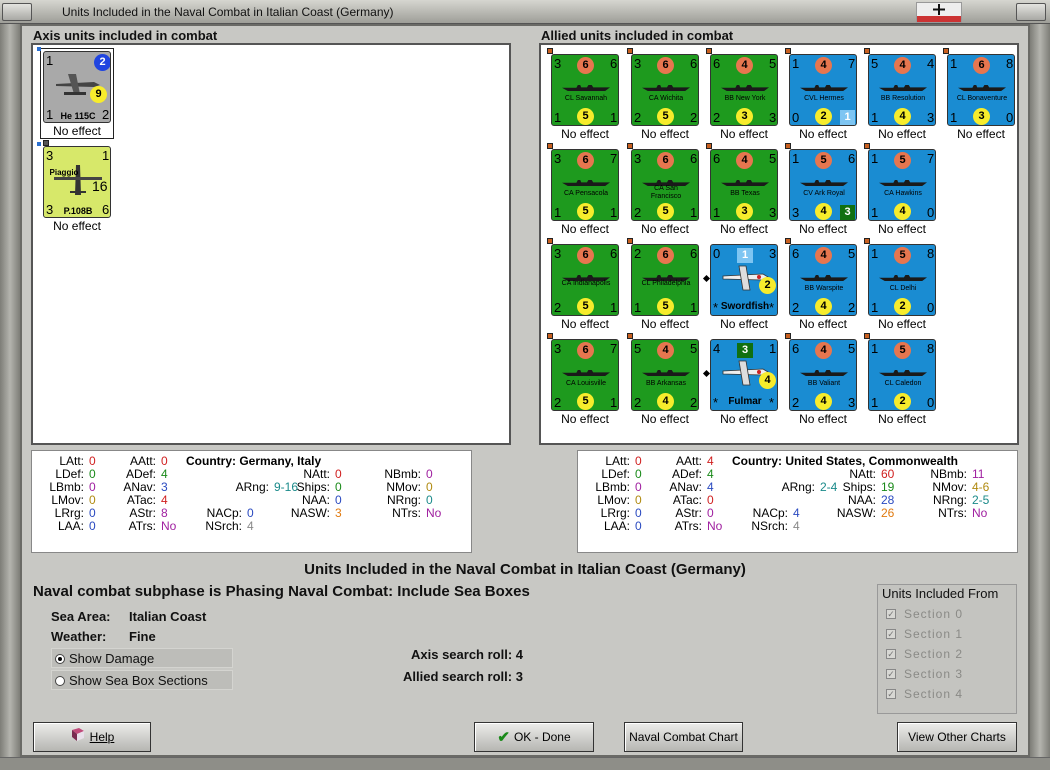 The height and width of the screenshot is (770, 1050). What do you see at coordinates (78, 738) in the screenshot?
I see `book-icon` at bounding box center [78, 738].